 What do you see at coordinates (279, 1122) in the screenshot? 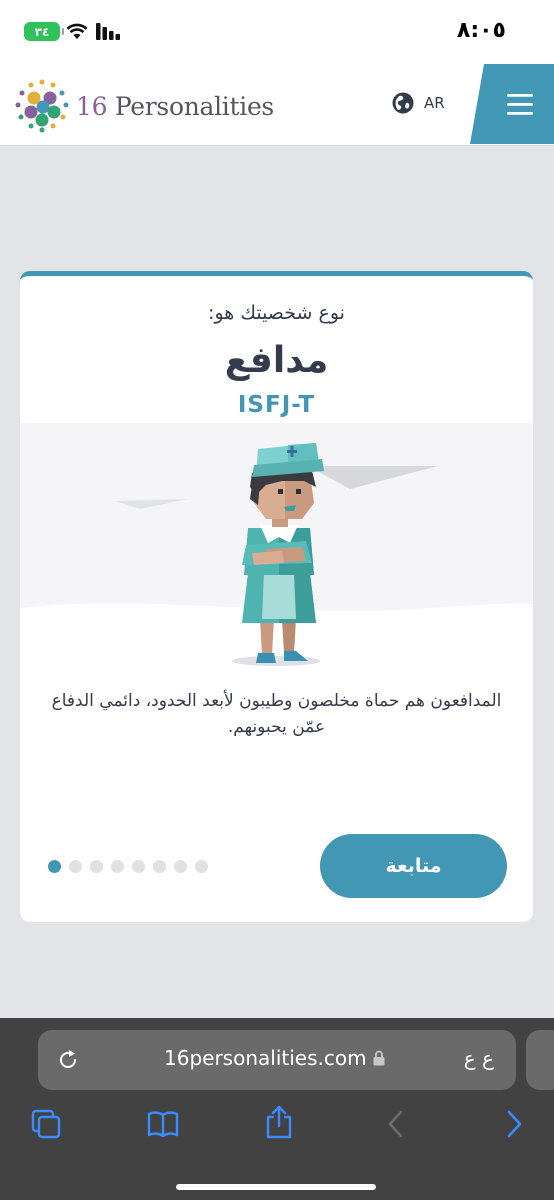
I see `share-icon` at bounding box center [279, 1122].